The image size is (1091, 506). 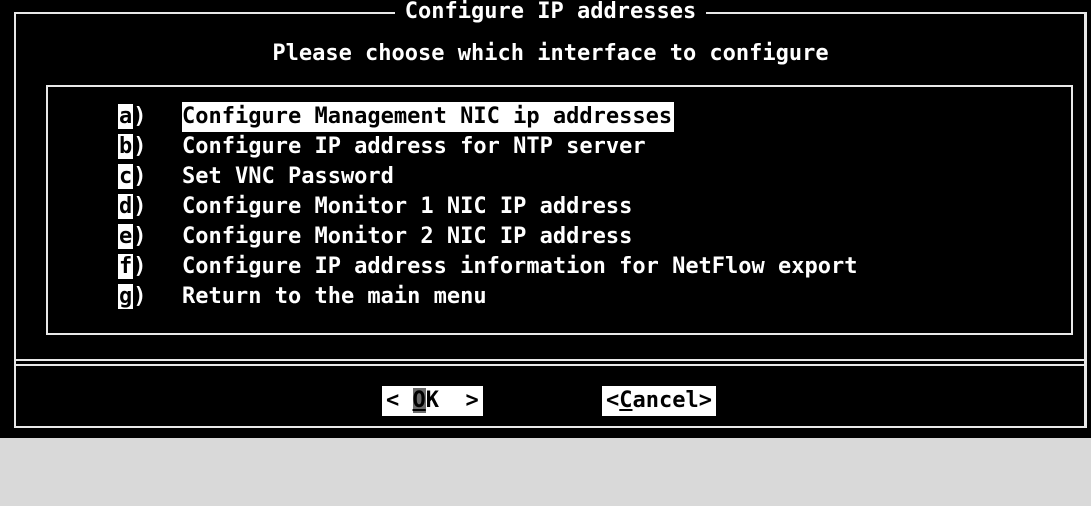 What do you see at coordinates (132, 266) in the screenshot?
I see `menu-item-key: f)` at bounding box center [132, 266].